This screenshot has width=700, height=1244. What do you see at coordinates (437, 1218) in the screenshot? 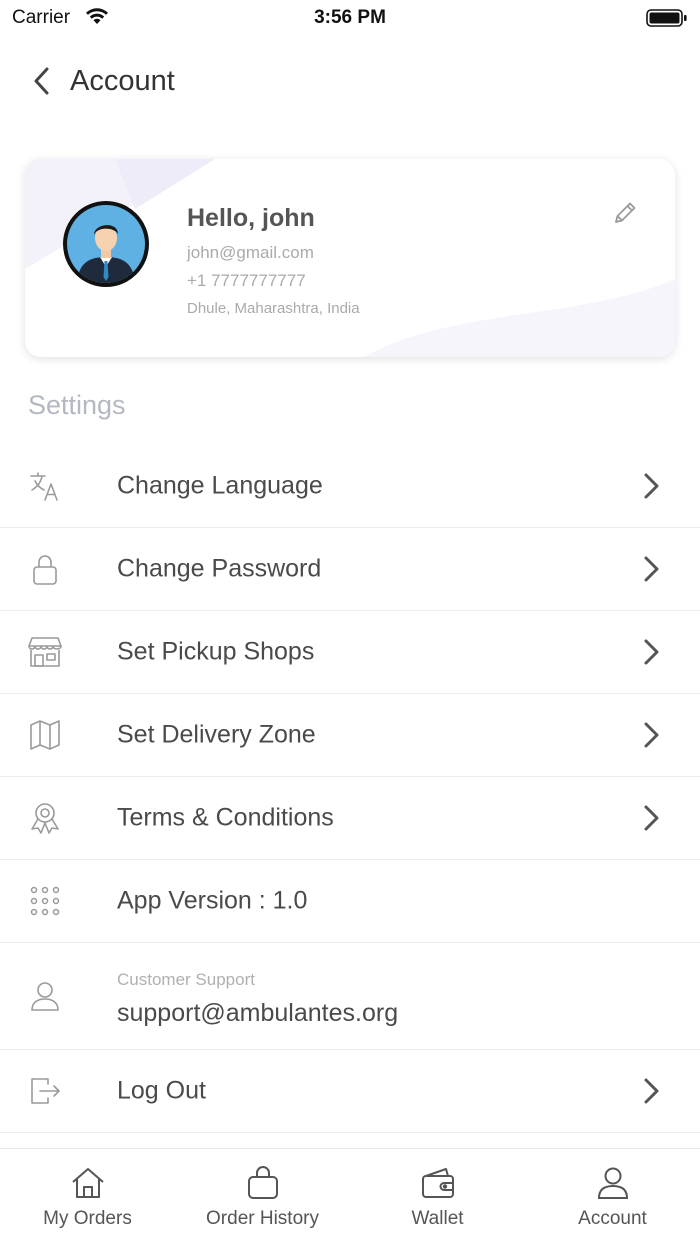
I see `tab-wallet-label: Wallet` at bounding box center [437, 1218].